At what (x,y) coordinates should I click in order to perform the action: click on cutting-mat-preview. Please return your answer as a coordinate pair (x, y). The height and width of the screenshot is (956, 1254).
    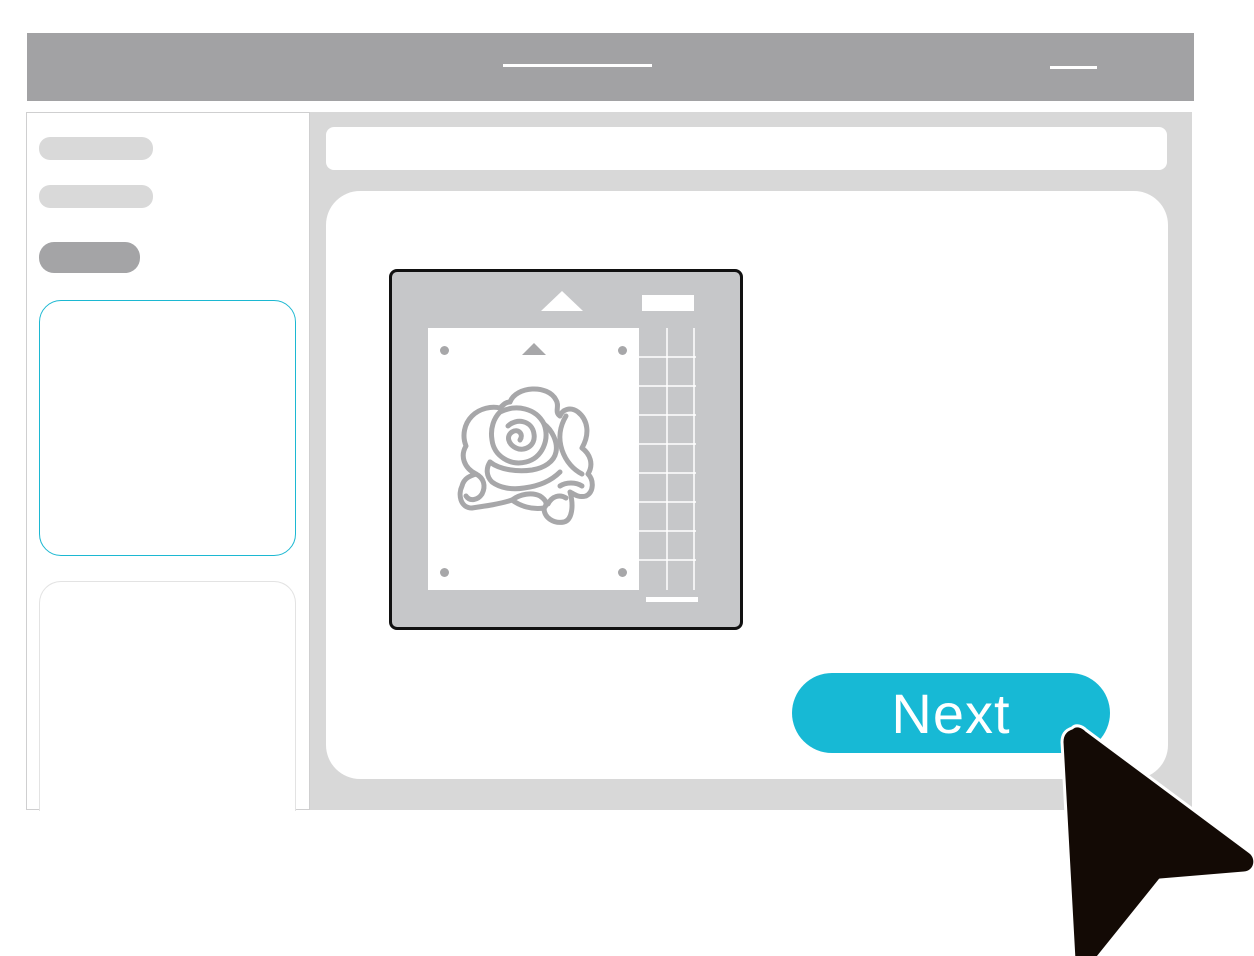
    Looking at the image, I should click on (566, 449).